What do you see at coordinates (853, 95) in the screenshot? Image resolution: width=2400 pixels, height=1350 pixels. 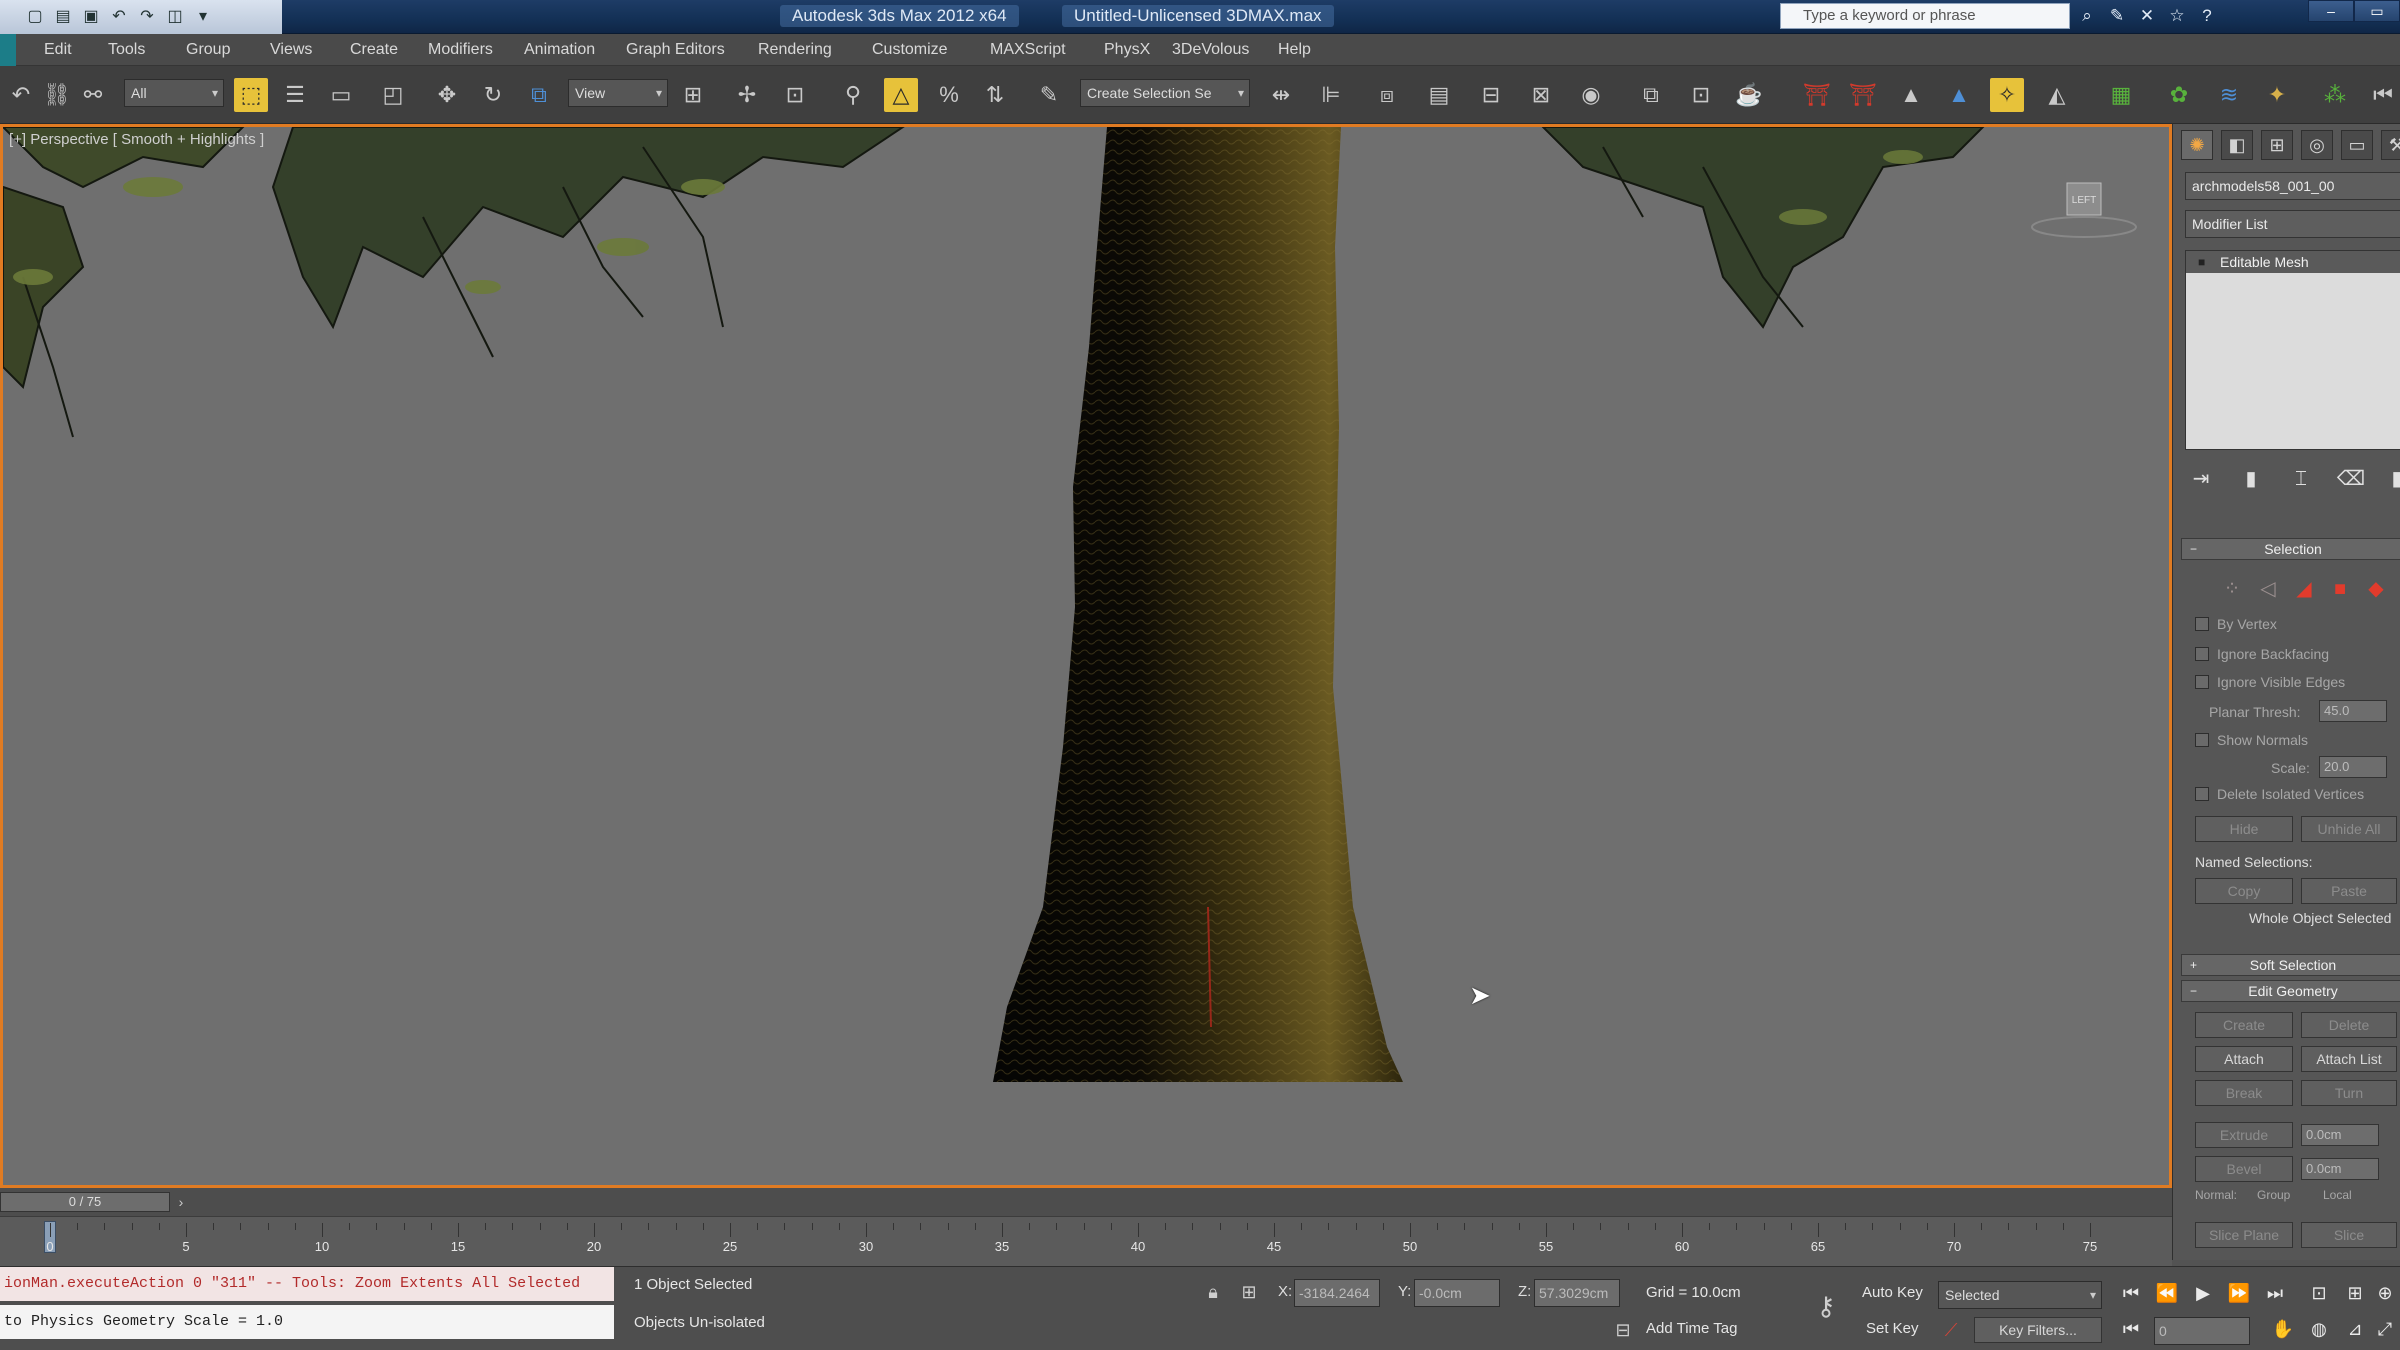 I see `snaps-toggle-icon: ⚲` at bounding box center [853, 95].